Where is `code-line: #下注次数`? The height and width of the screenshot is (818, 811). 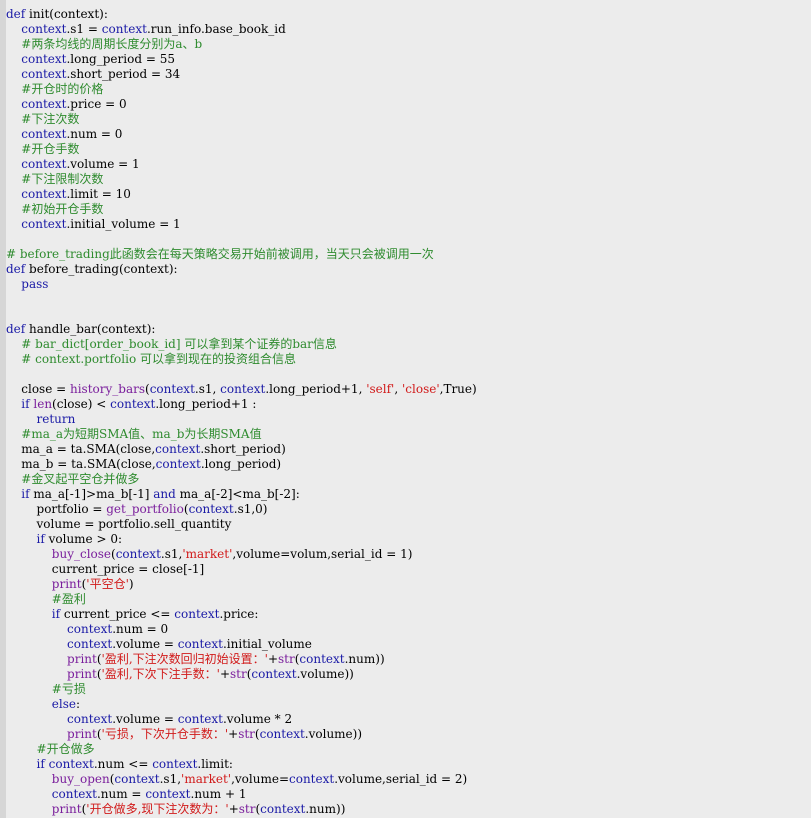
code-line: #下注次数 is located at coordinates (408, 119).